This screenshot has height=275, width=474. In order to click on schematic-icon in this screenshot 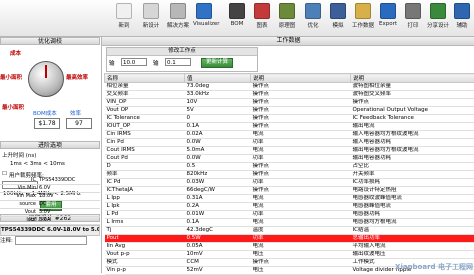, I will do `click(287, 11)`.